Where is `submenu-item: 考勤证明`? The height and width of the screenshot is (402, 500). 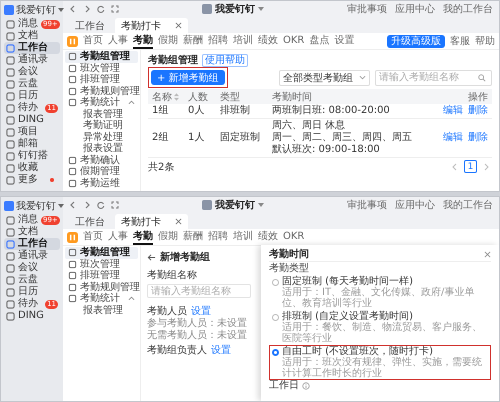 submenu-item: 考勤证明 is located at coordinates (101, 126).